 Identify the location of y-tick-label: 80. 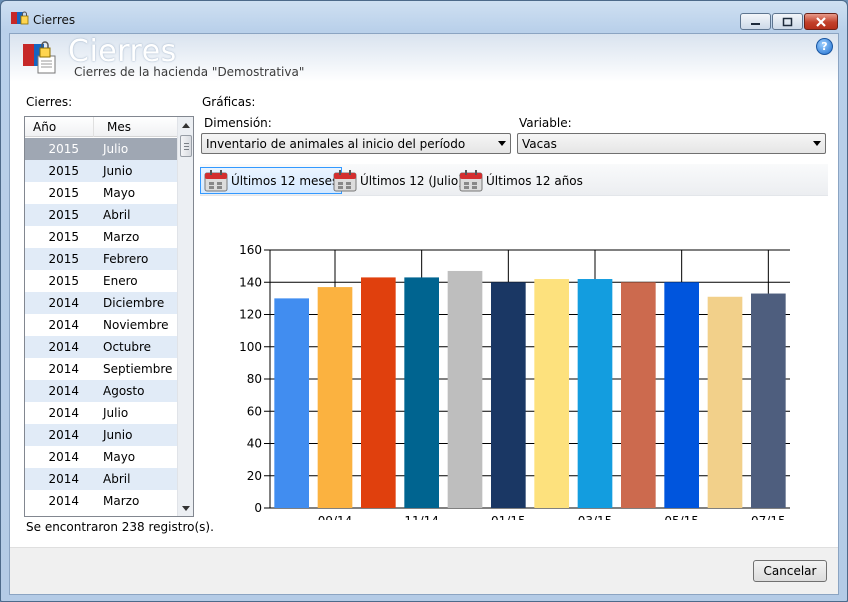
(254, 379).